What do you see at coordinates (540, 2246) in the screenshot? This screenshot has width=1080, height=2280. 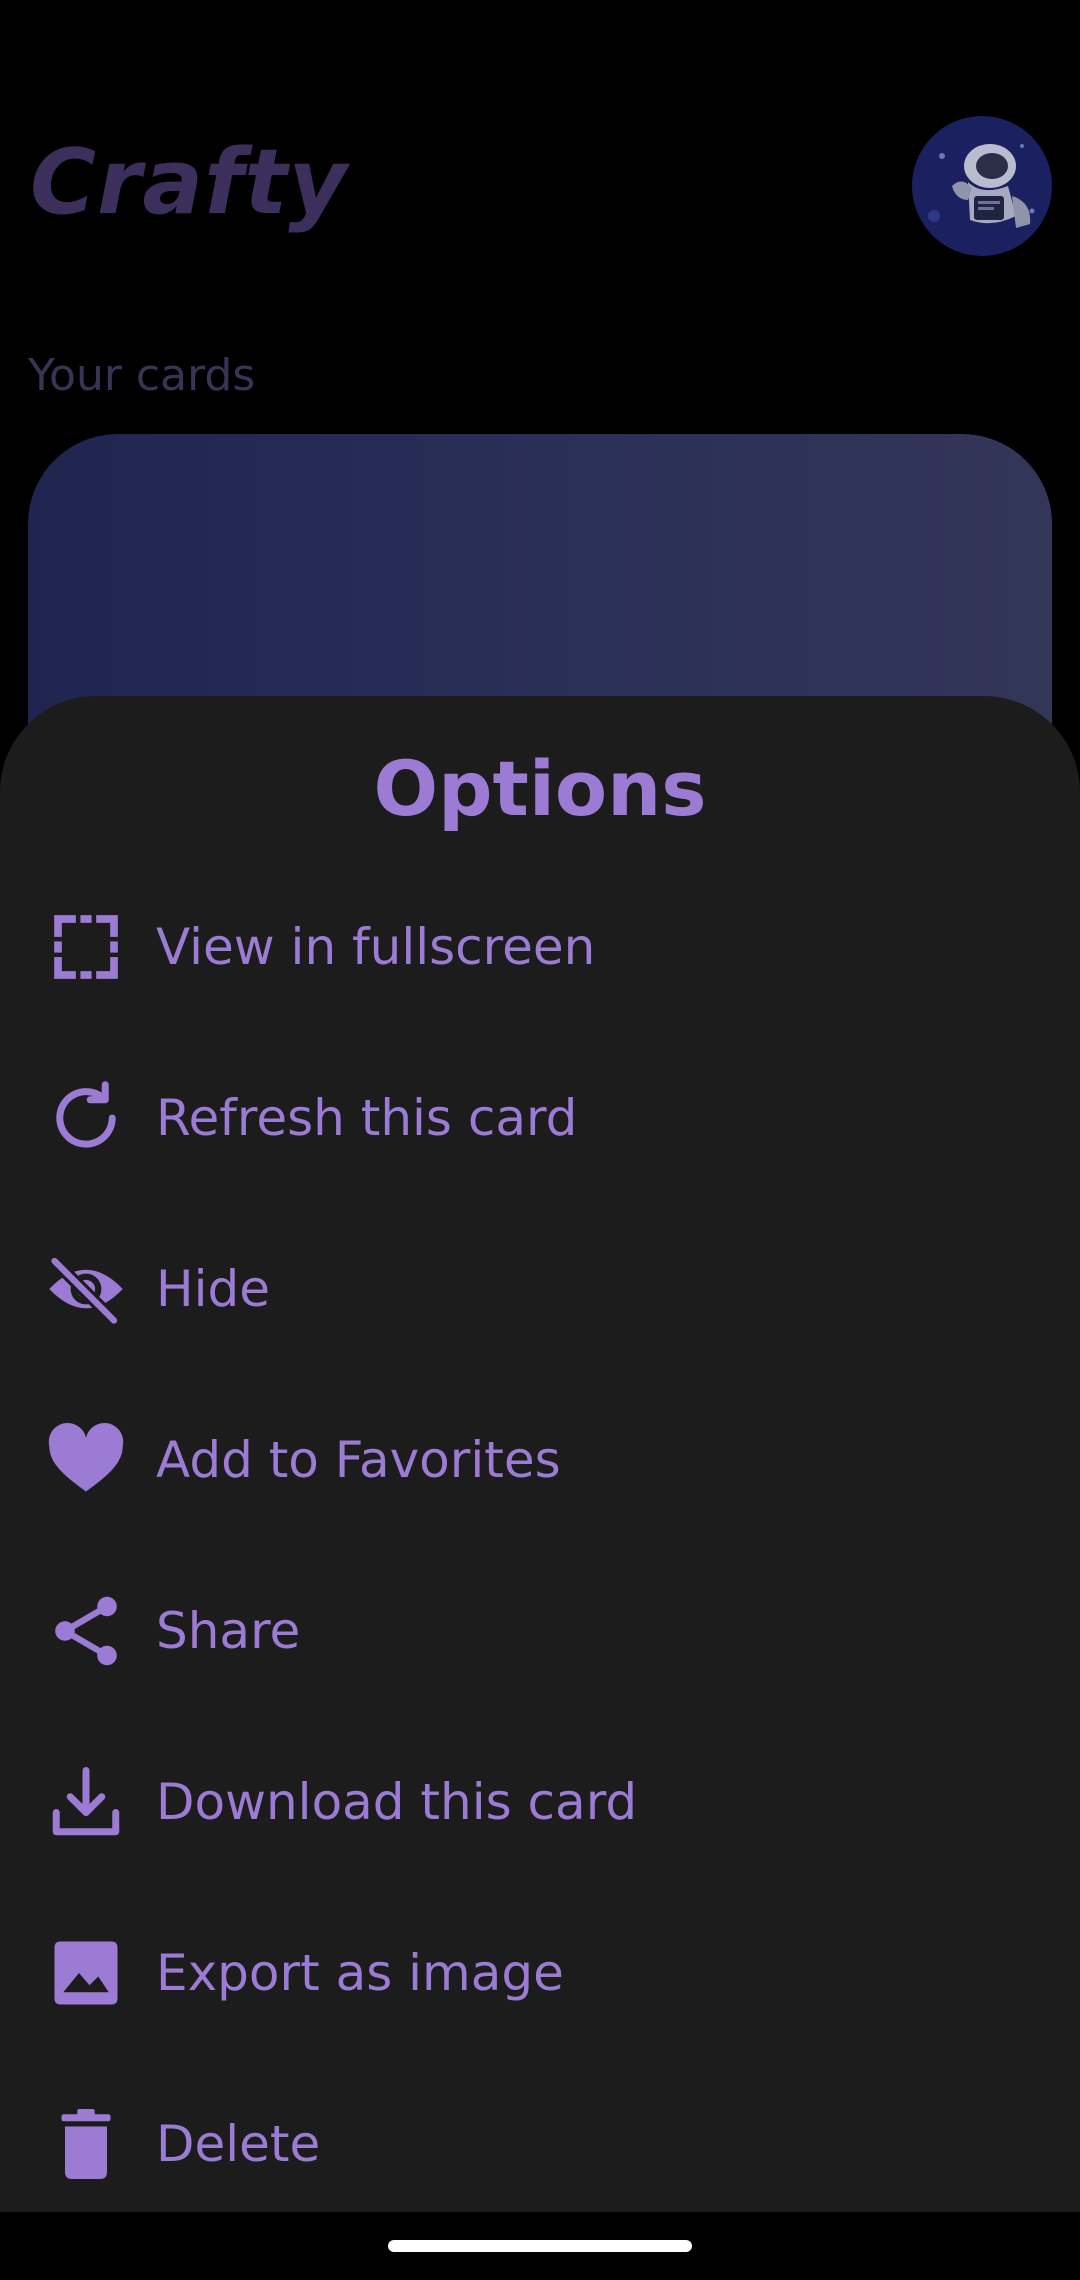 I see `home-indicator` at bounding box center [540, 2246].